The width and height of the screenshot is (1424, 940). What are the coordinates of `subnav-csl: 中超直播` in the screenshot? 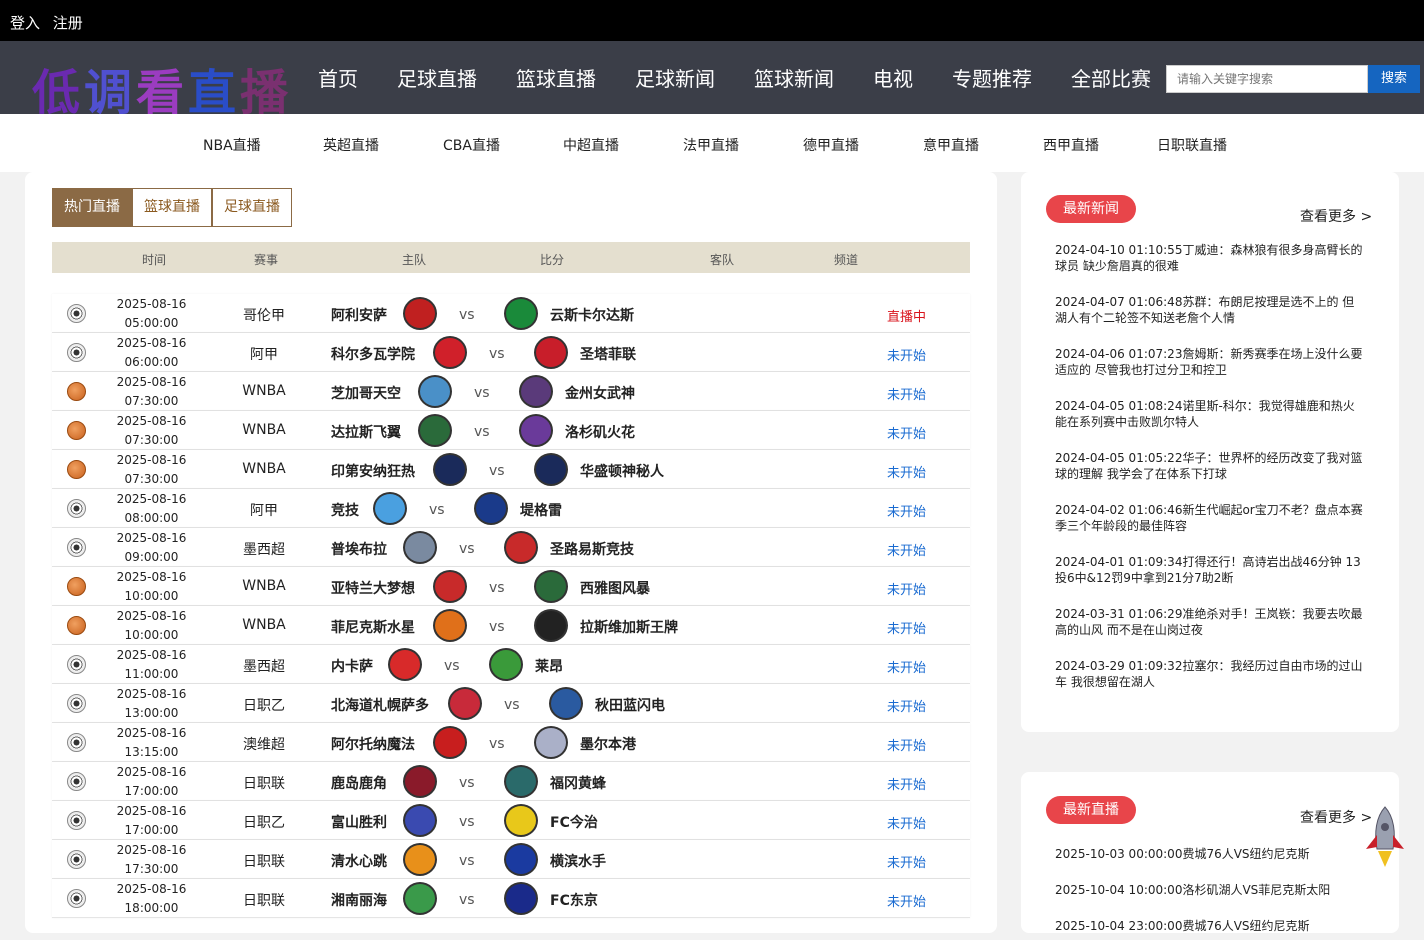 It's located at (591, 145).